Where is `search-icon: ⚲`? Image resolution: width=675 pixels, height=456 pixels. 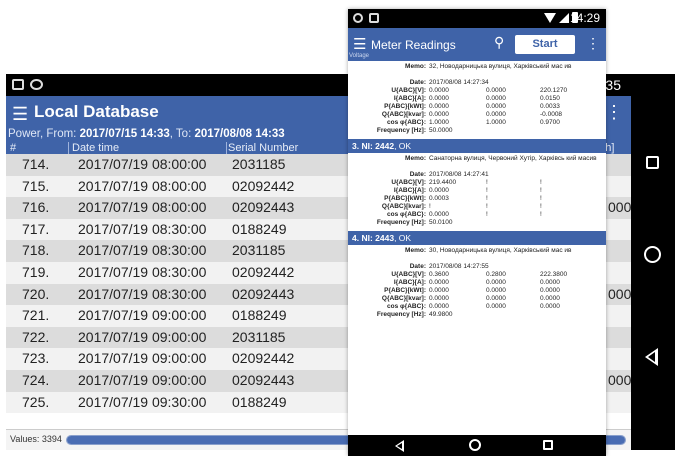
search-icon: ⚲ is located at coordinates (499, 42).